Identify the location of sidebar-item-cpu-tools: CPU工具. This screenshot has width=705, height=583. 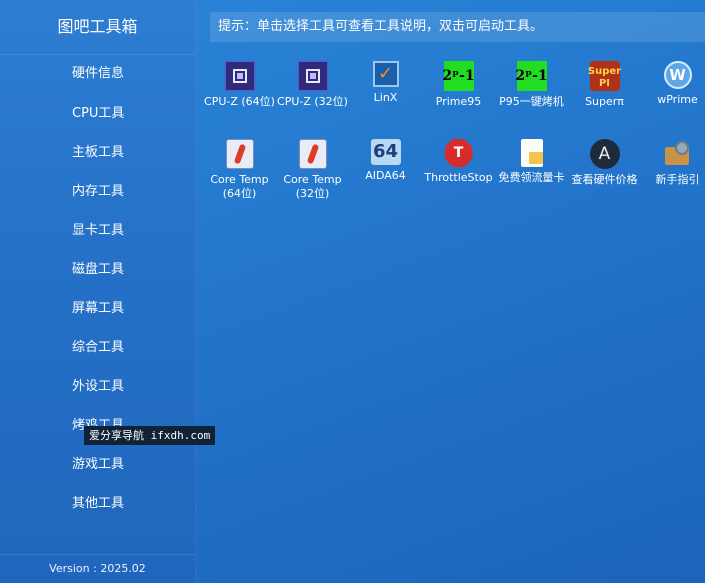
(97, 113).